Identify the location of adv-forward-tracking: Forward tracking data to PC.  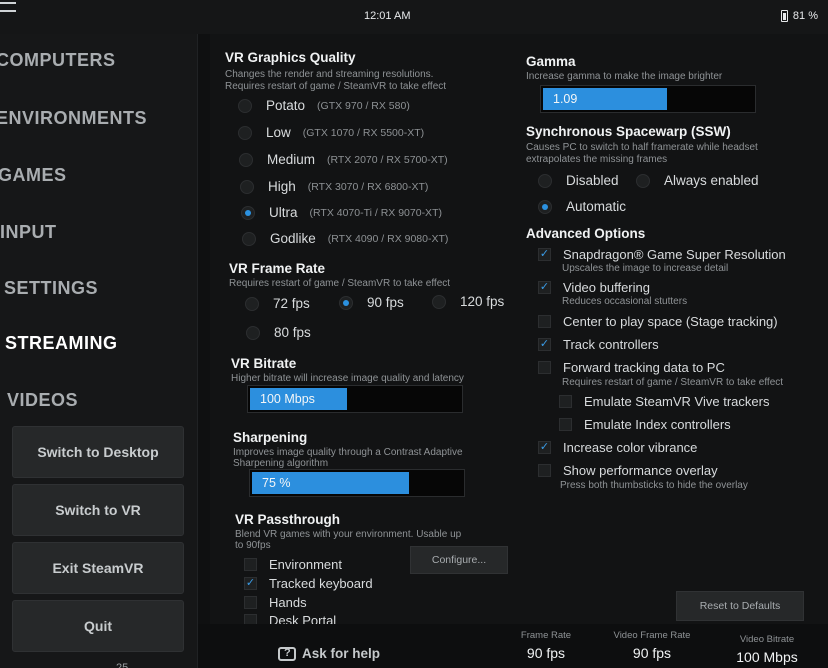
(631, 367).